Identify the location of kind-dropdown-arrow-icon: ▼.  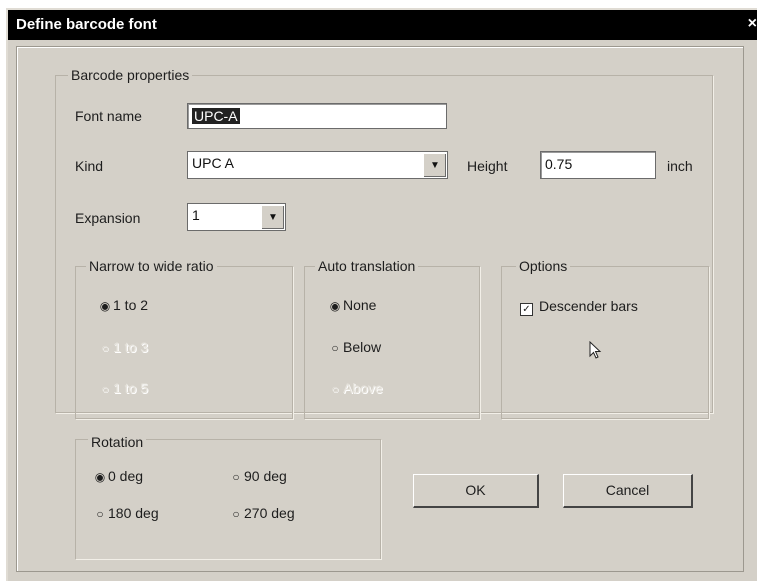
(434, 165).